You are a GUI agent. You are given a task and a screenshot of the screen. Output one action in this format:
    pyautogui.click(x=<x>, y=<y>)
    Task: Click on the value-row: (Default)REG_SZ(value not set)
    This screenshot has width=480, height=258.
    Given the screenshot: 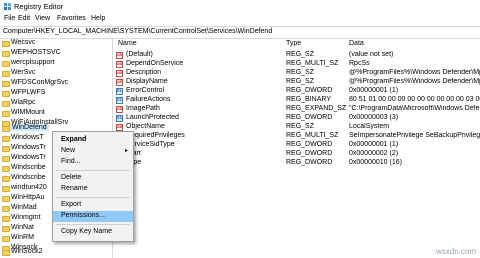 What is the action you would take?
    pyautogui.click(x=297, y=55)
    